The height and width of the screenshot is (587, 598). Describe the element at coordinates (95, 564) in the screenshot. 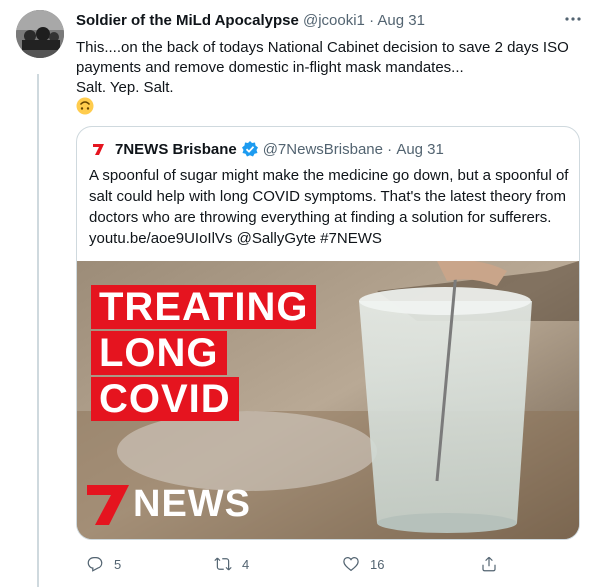

I see `reply-icon` at that location.